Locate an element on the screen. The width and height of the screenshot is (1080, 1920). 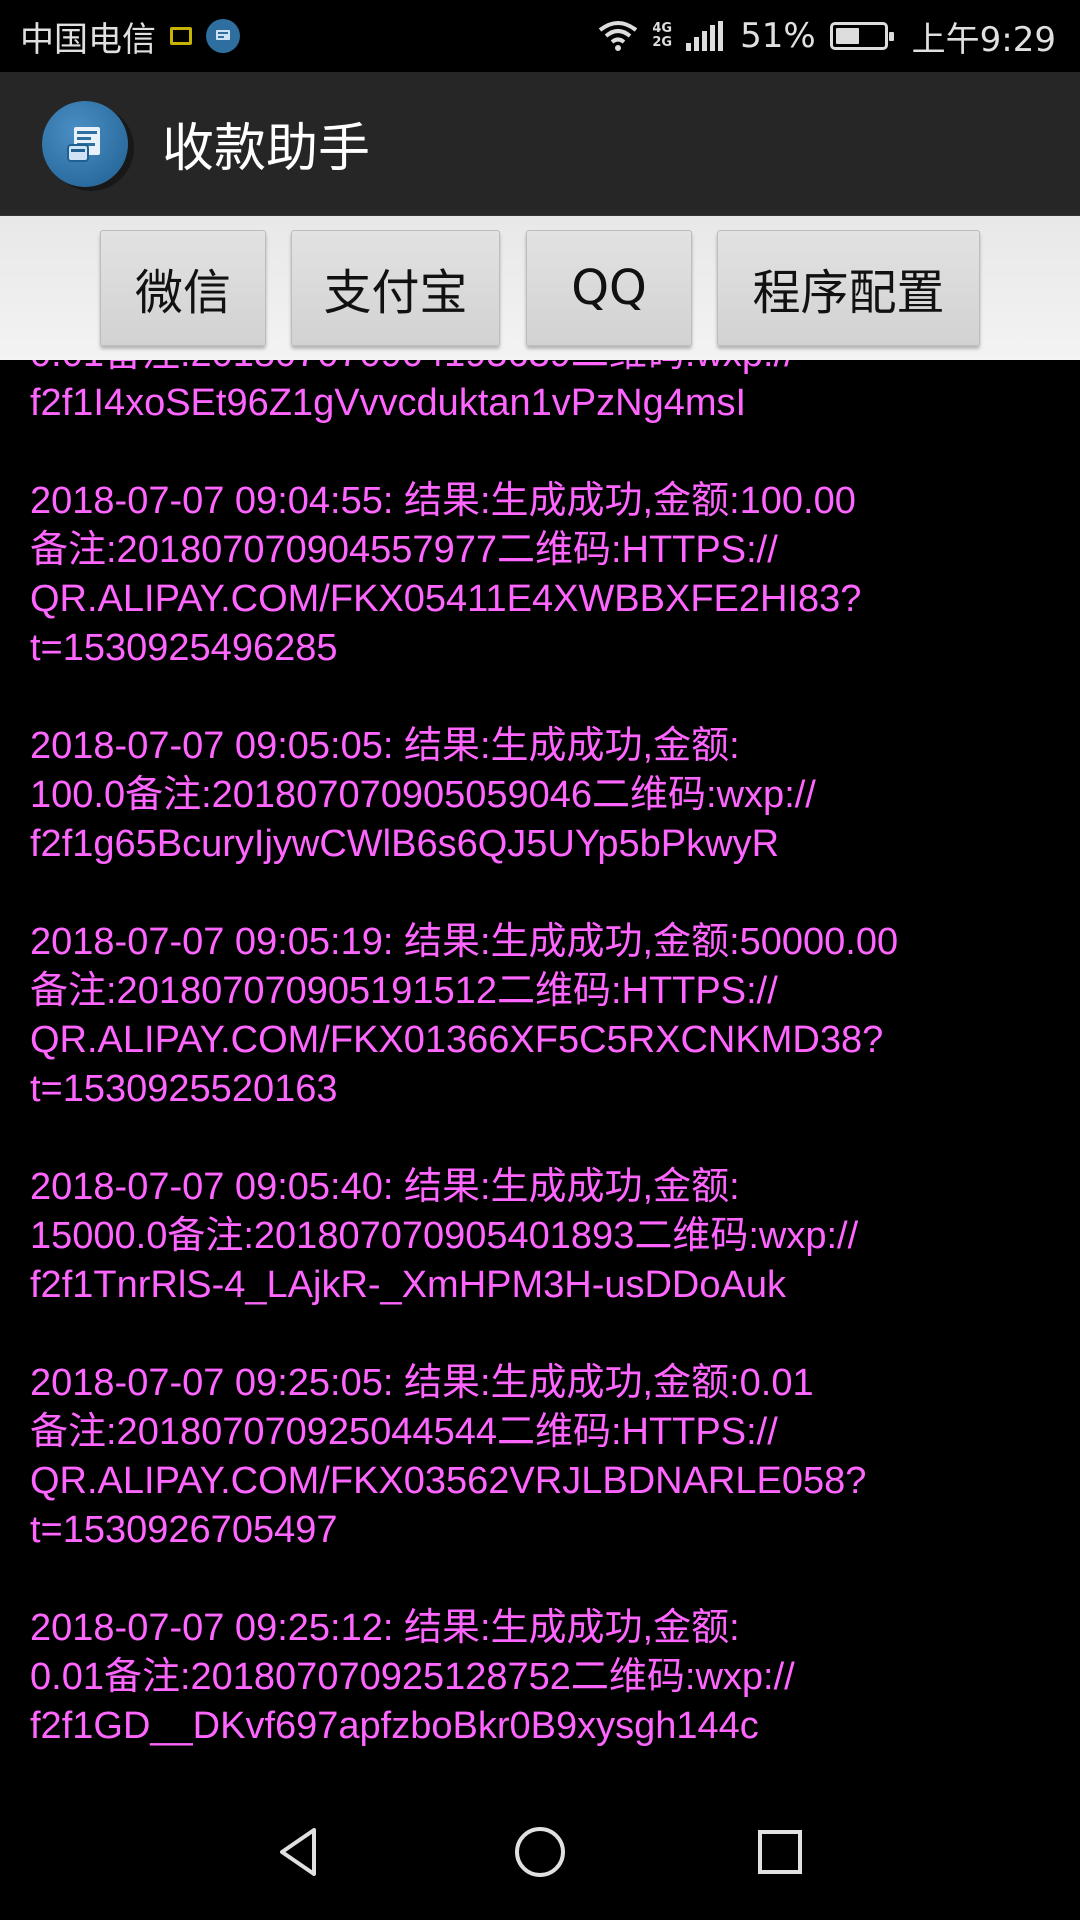
log-line: 备注:201807070905191512二维码:HTTPS:// is located at coordinates (404, 991).